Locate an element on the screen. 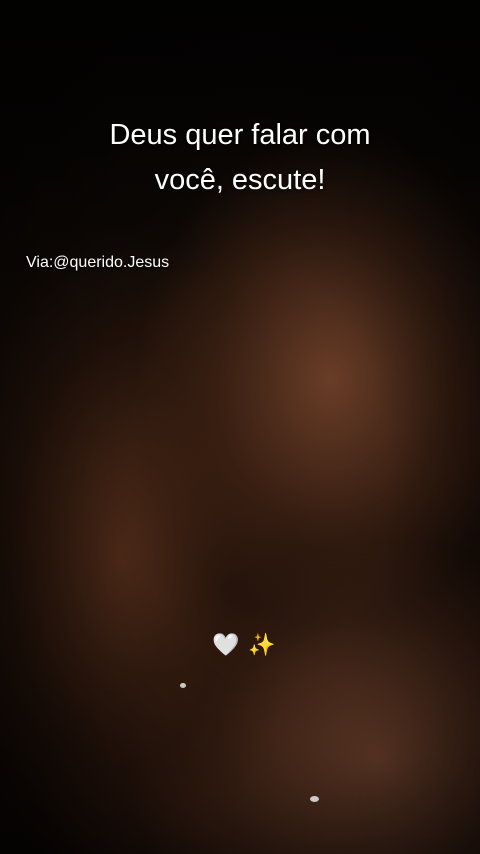 Image resolution: width=480 pixels, height=854 pixels. white-heart-icon: 🤍 is located at coordinates (226, 645).